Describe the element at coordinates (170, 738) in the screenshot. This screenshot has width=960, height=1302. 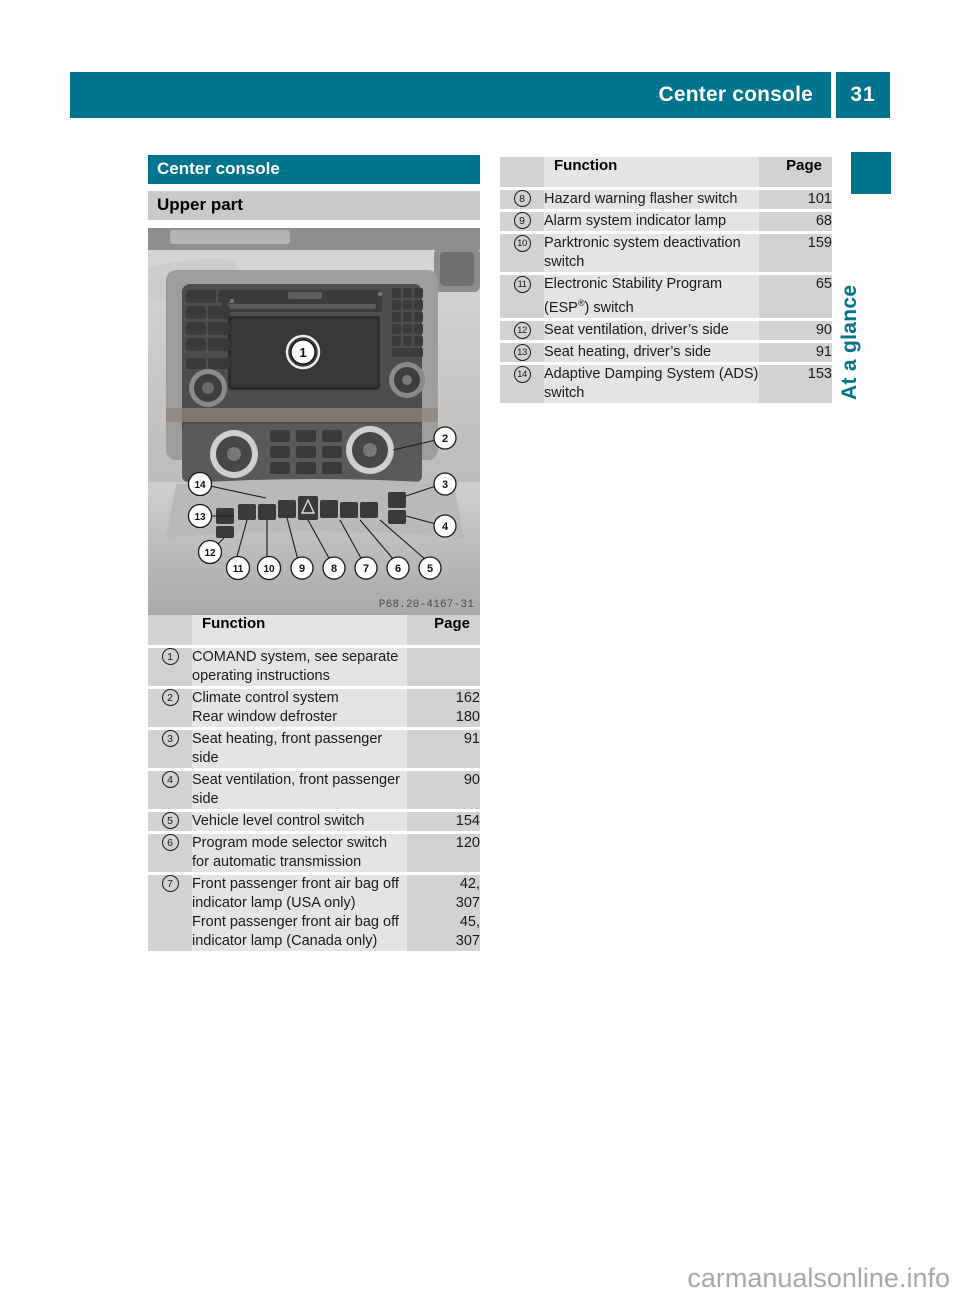
I see `callout-number: 3` at that location.